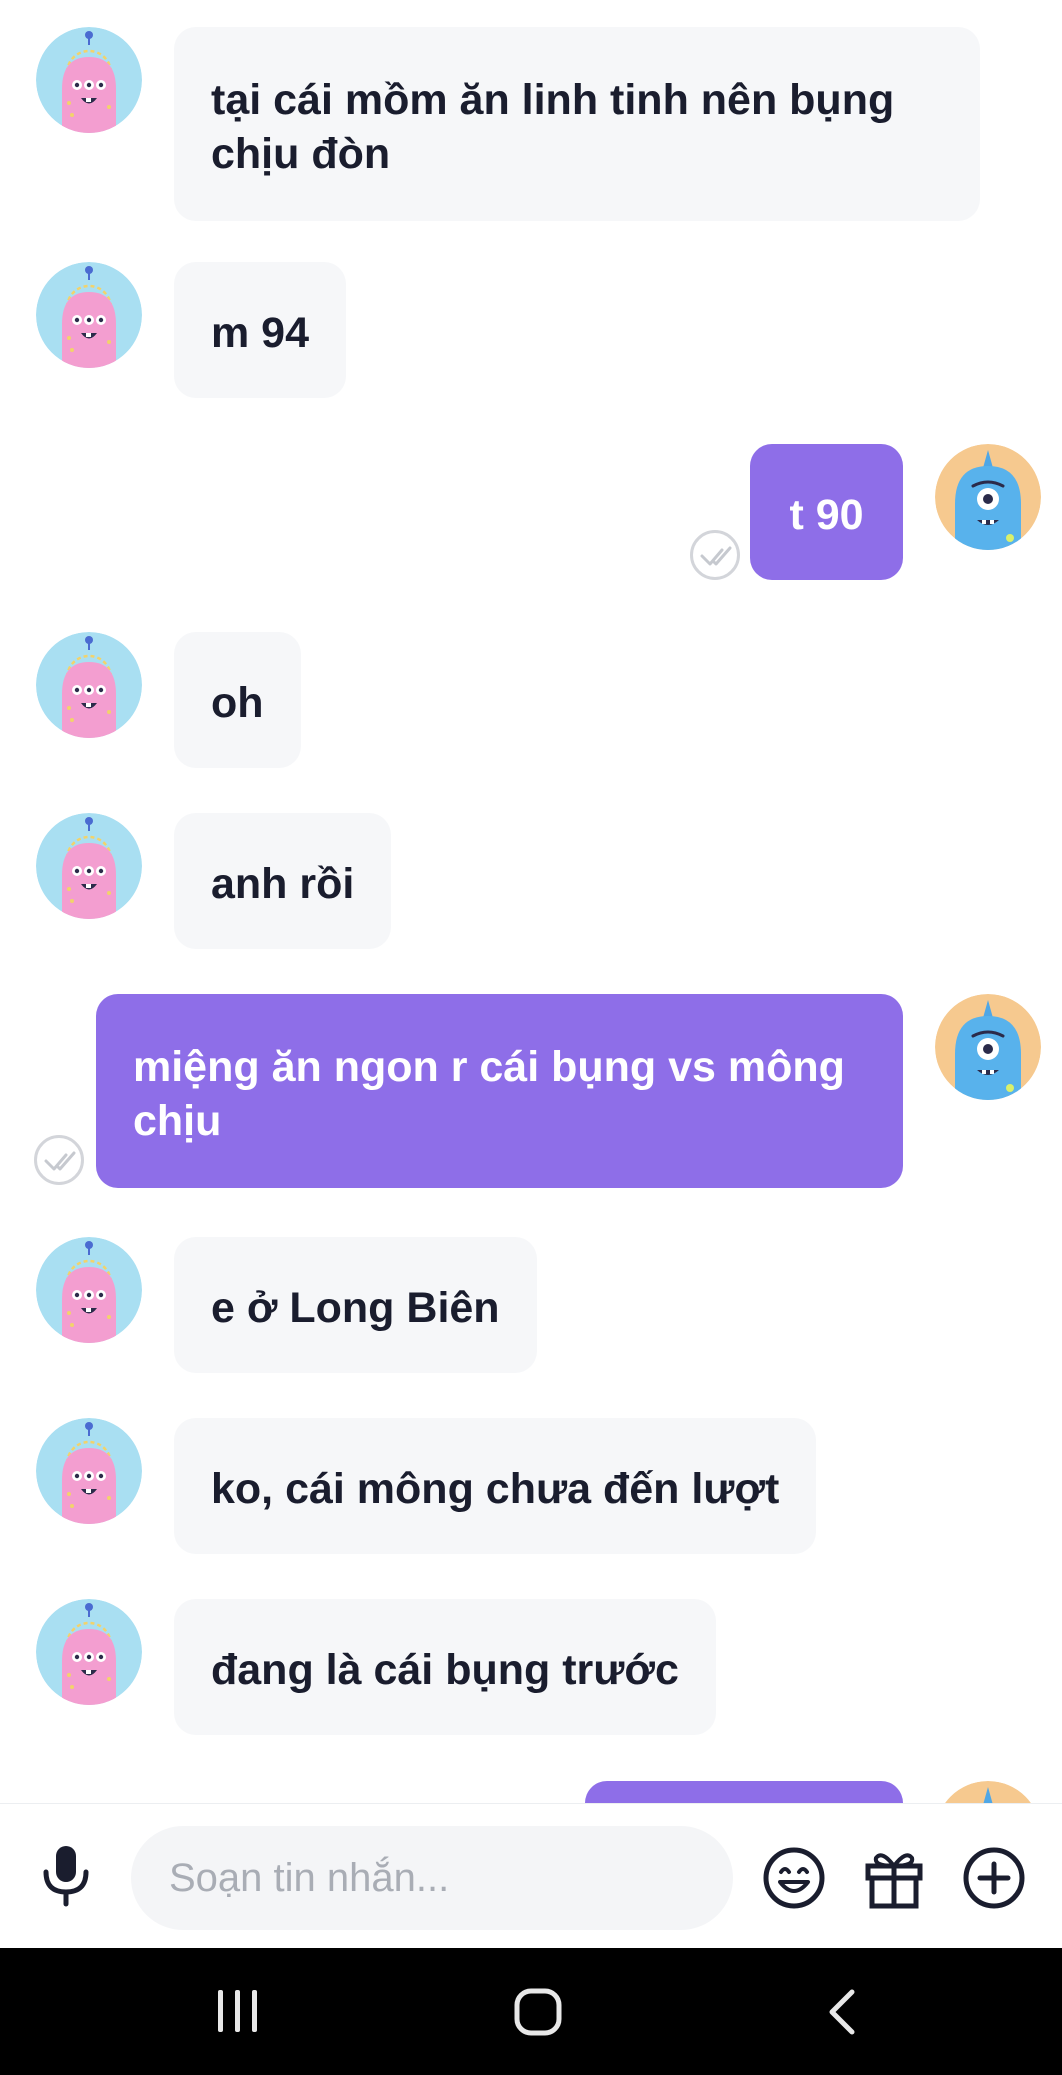  What do you see at coordinates (445, 1670) in the screenshot?
I see `message-text: đang là cái bụng trước` at bounding box center [445, 1670].